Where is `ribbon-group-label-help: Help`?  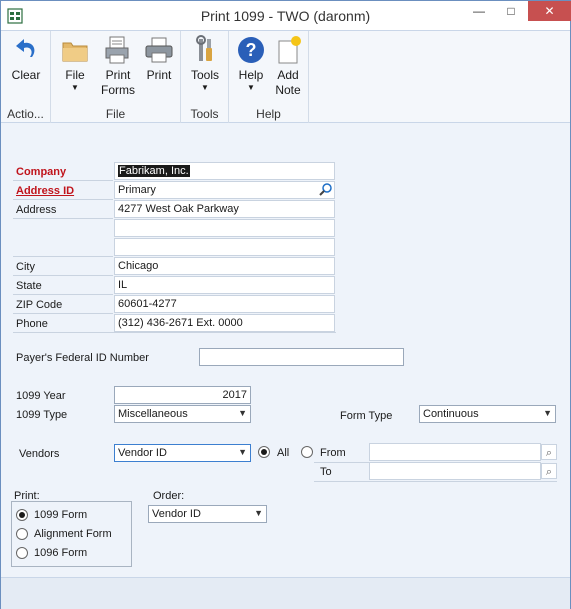
ribbon-group-label-help: Help is located at coordinates (268, 114).